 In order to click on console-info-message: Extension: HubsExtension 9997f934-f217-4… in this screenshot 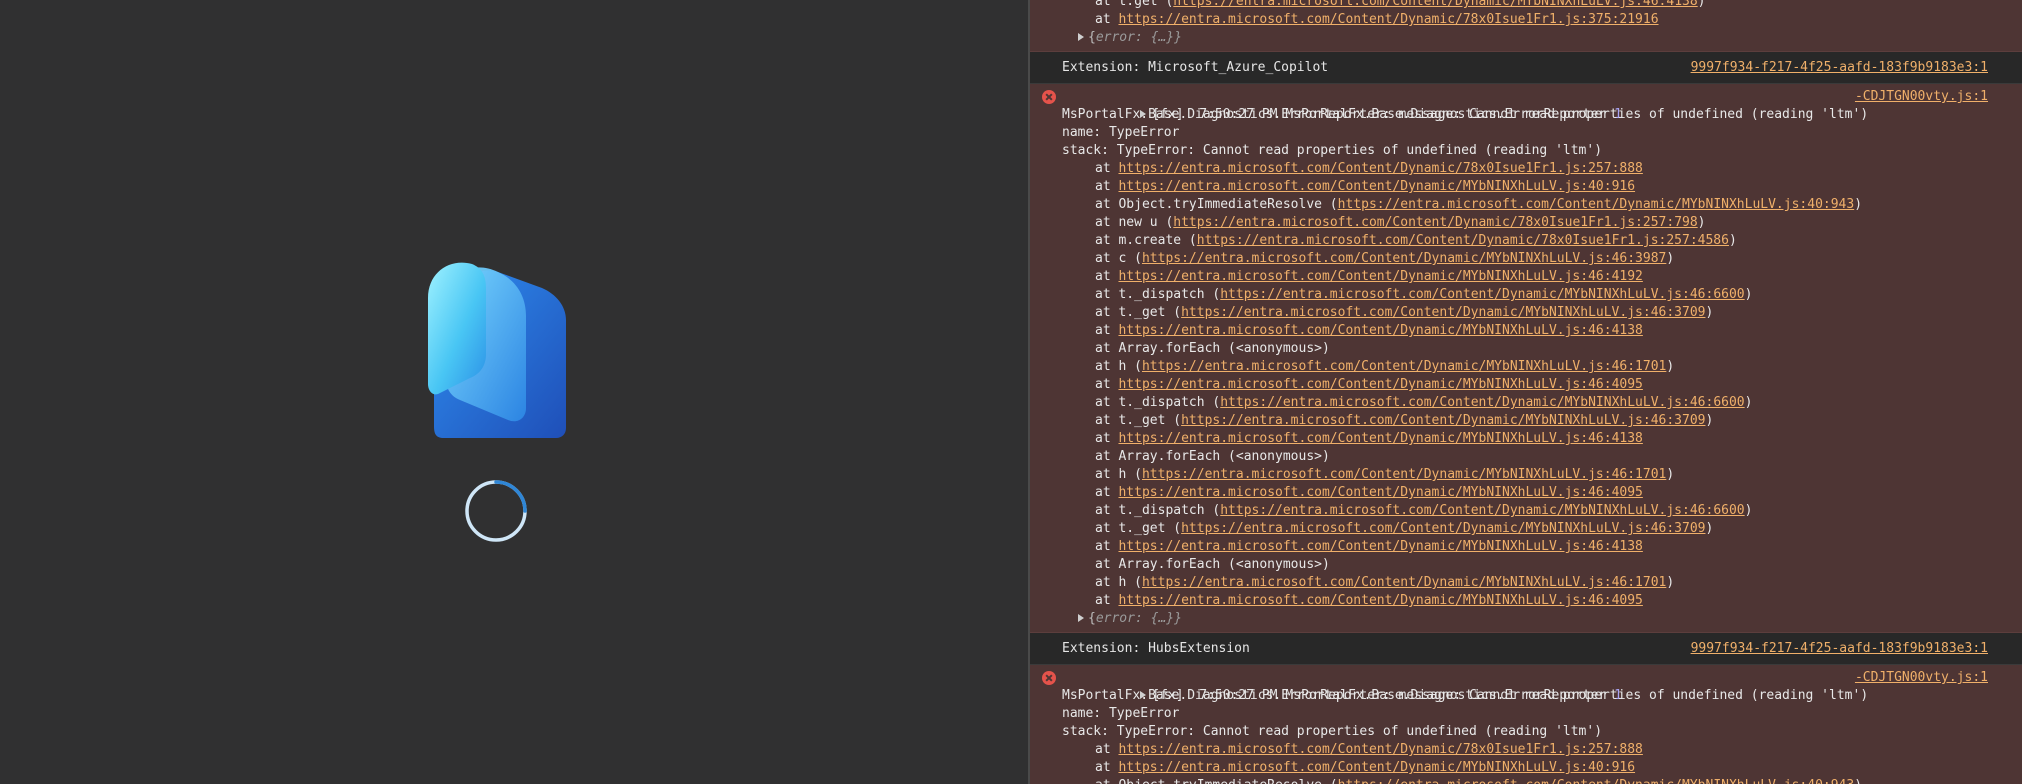, I will do `click(1526, 649)`.